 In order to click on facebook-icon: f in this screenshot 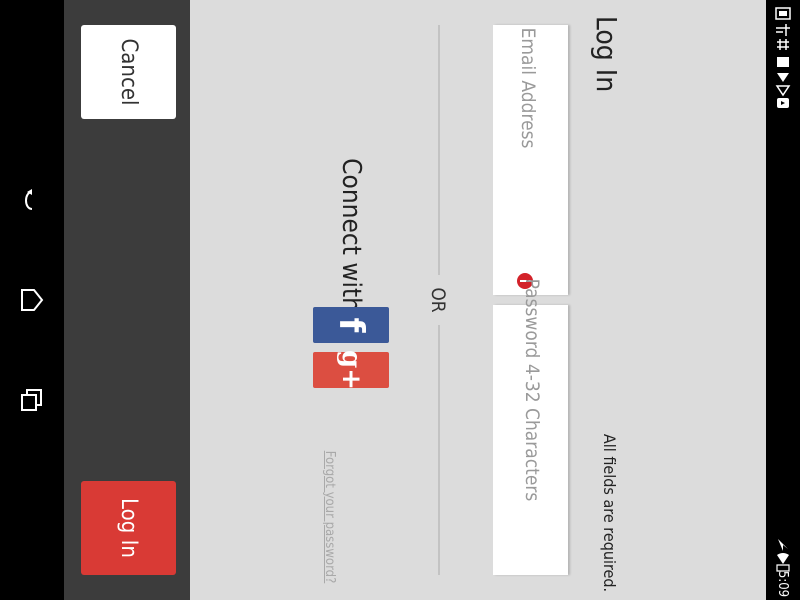, I will do `click(351, 325)`.